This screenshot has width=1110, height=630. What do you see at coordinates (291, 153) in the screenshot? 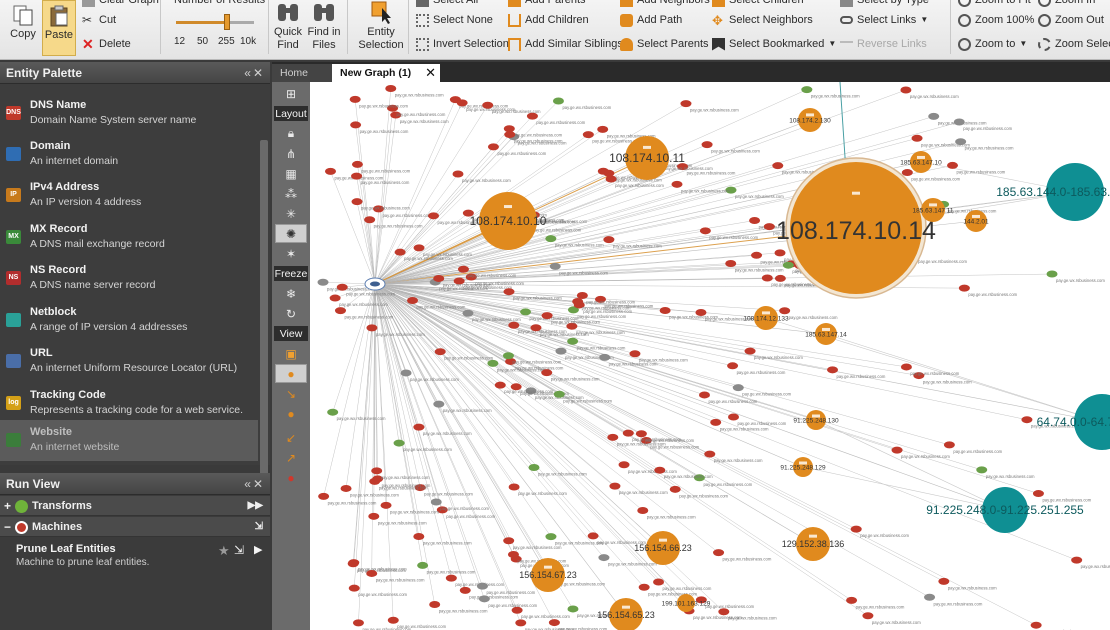
I see `hierarchical-layout-icon: ⋔` at bounding box center [291, 153].